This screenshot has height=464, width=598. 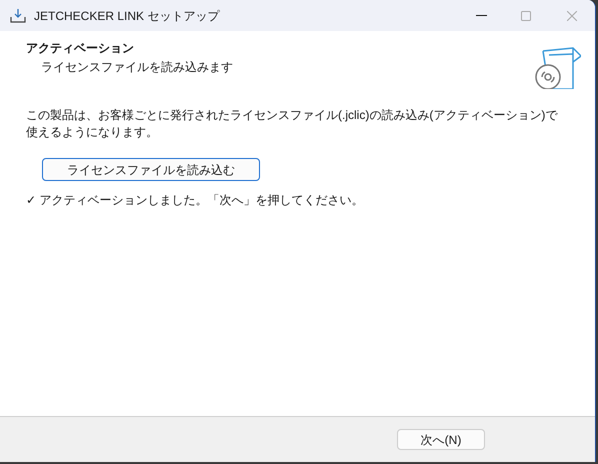 What do you see at coordinates (18, 15) in the screenshot?
I see `download-icon` at bounding box center [18, 15].